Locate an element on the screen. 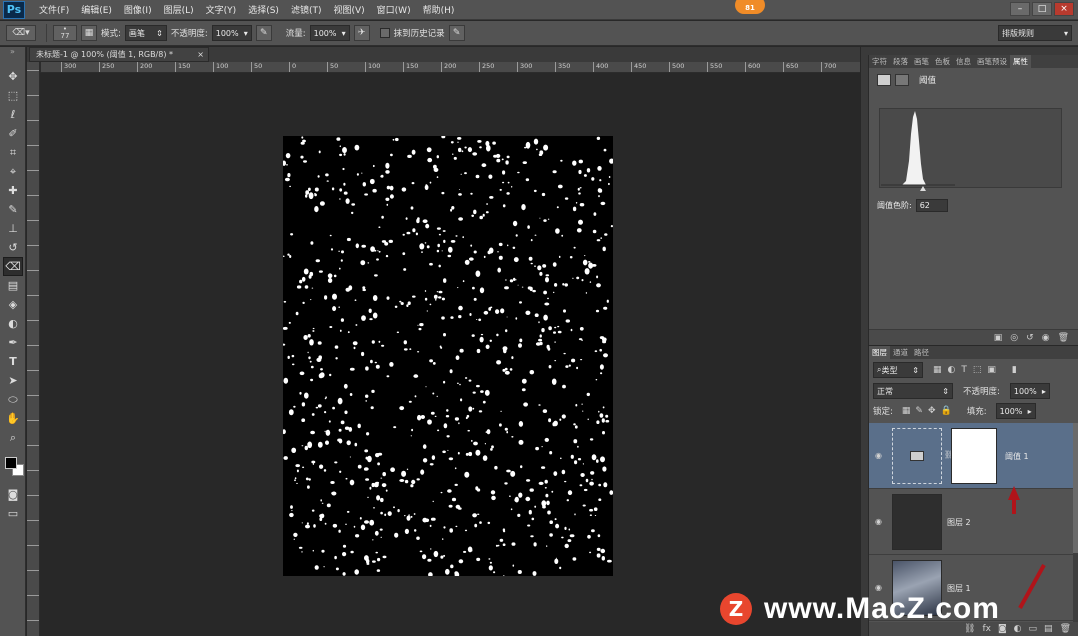 The width and height of the screenshot is (1078, 636). menu-filter: 滤镜(T) is located at coordinates (306, 9).